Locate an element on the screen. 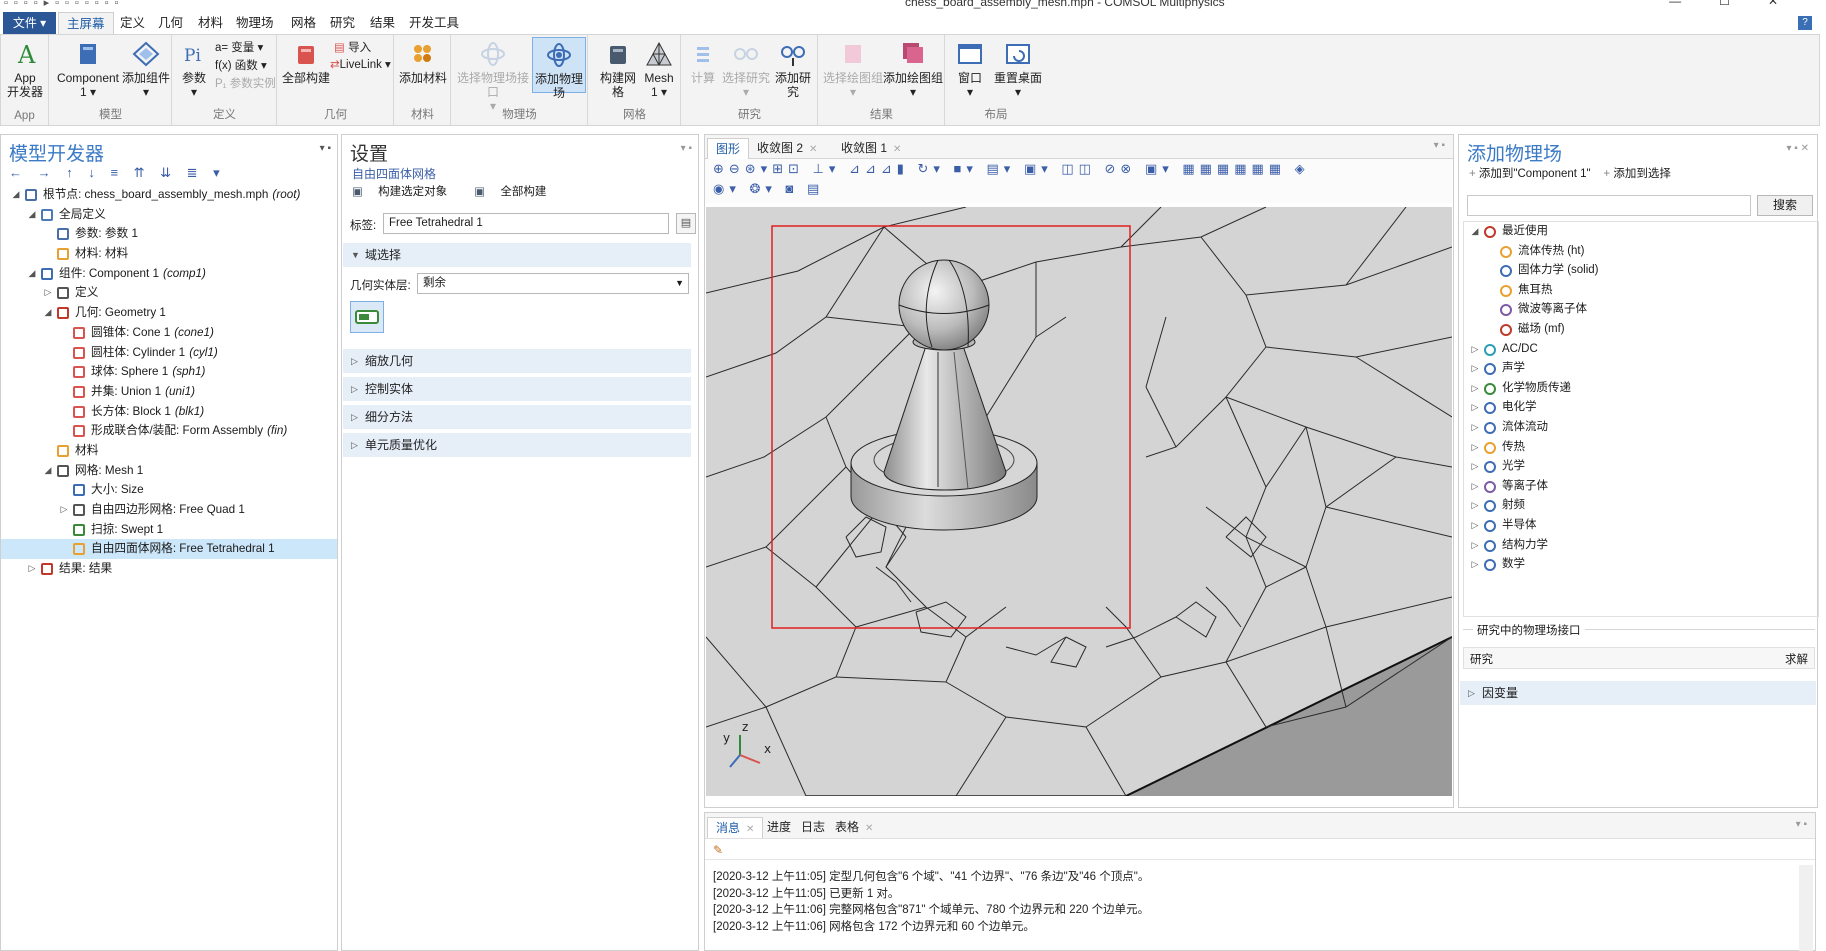  tree-node: ▷ 结果: 结果 is located at coordinates (169, 569).